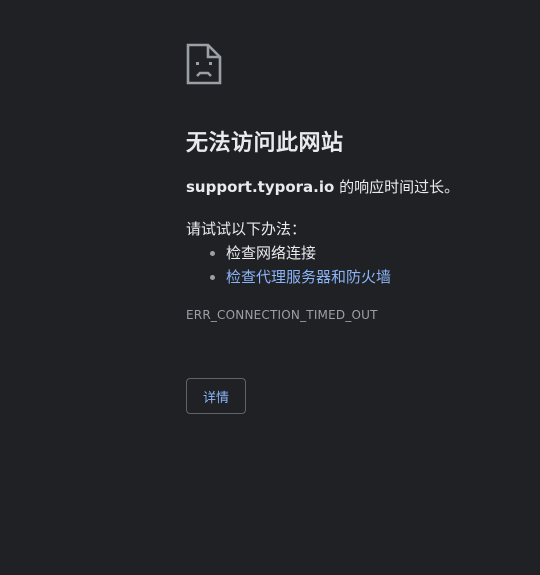 Image resolution: width=540 pixels, height=575 pixels. I want to click on page-title: 无法访问此网站, so click(265, 143).